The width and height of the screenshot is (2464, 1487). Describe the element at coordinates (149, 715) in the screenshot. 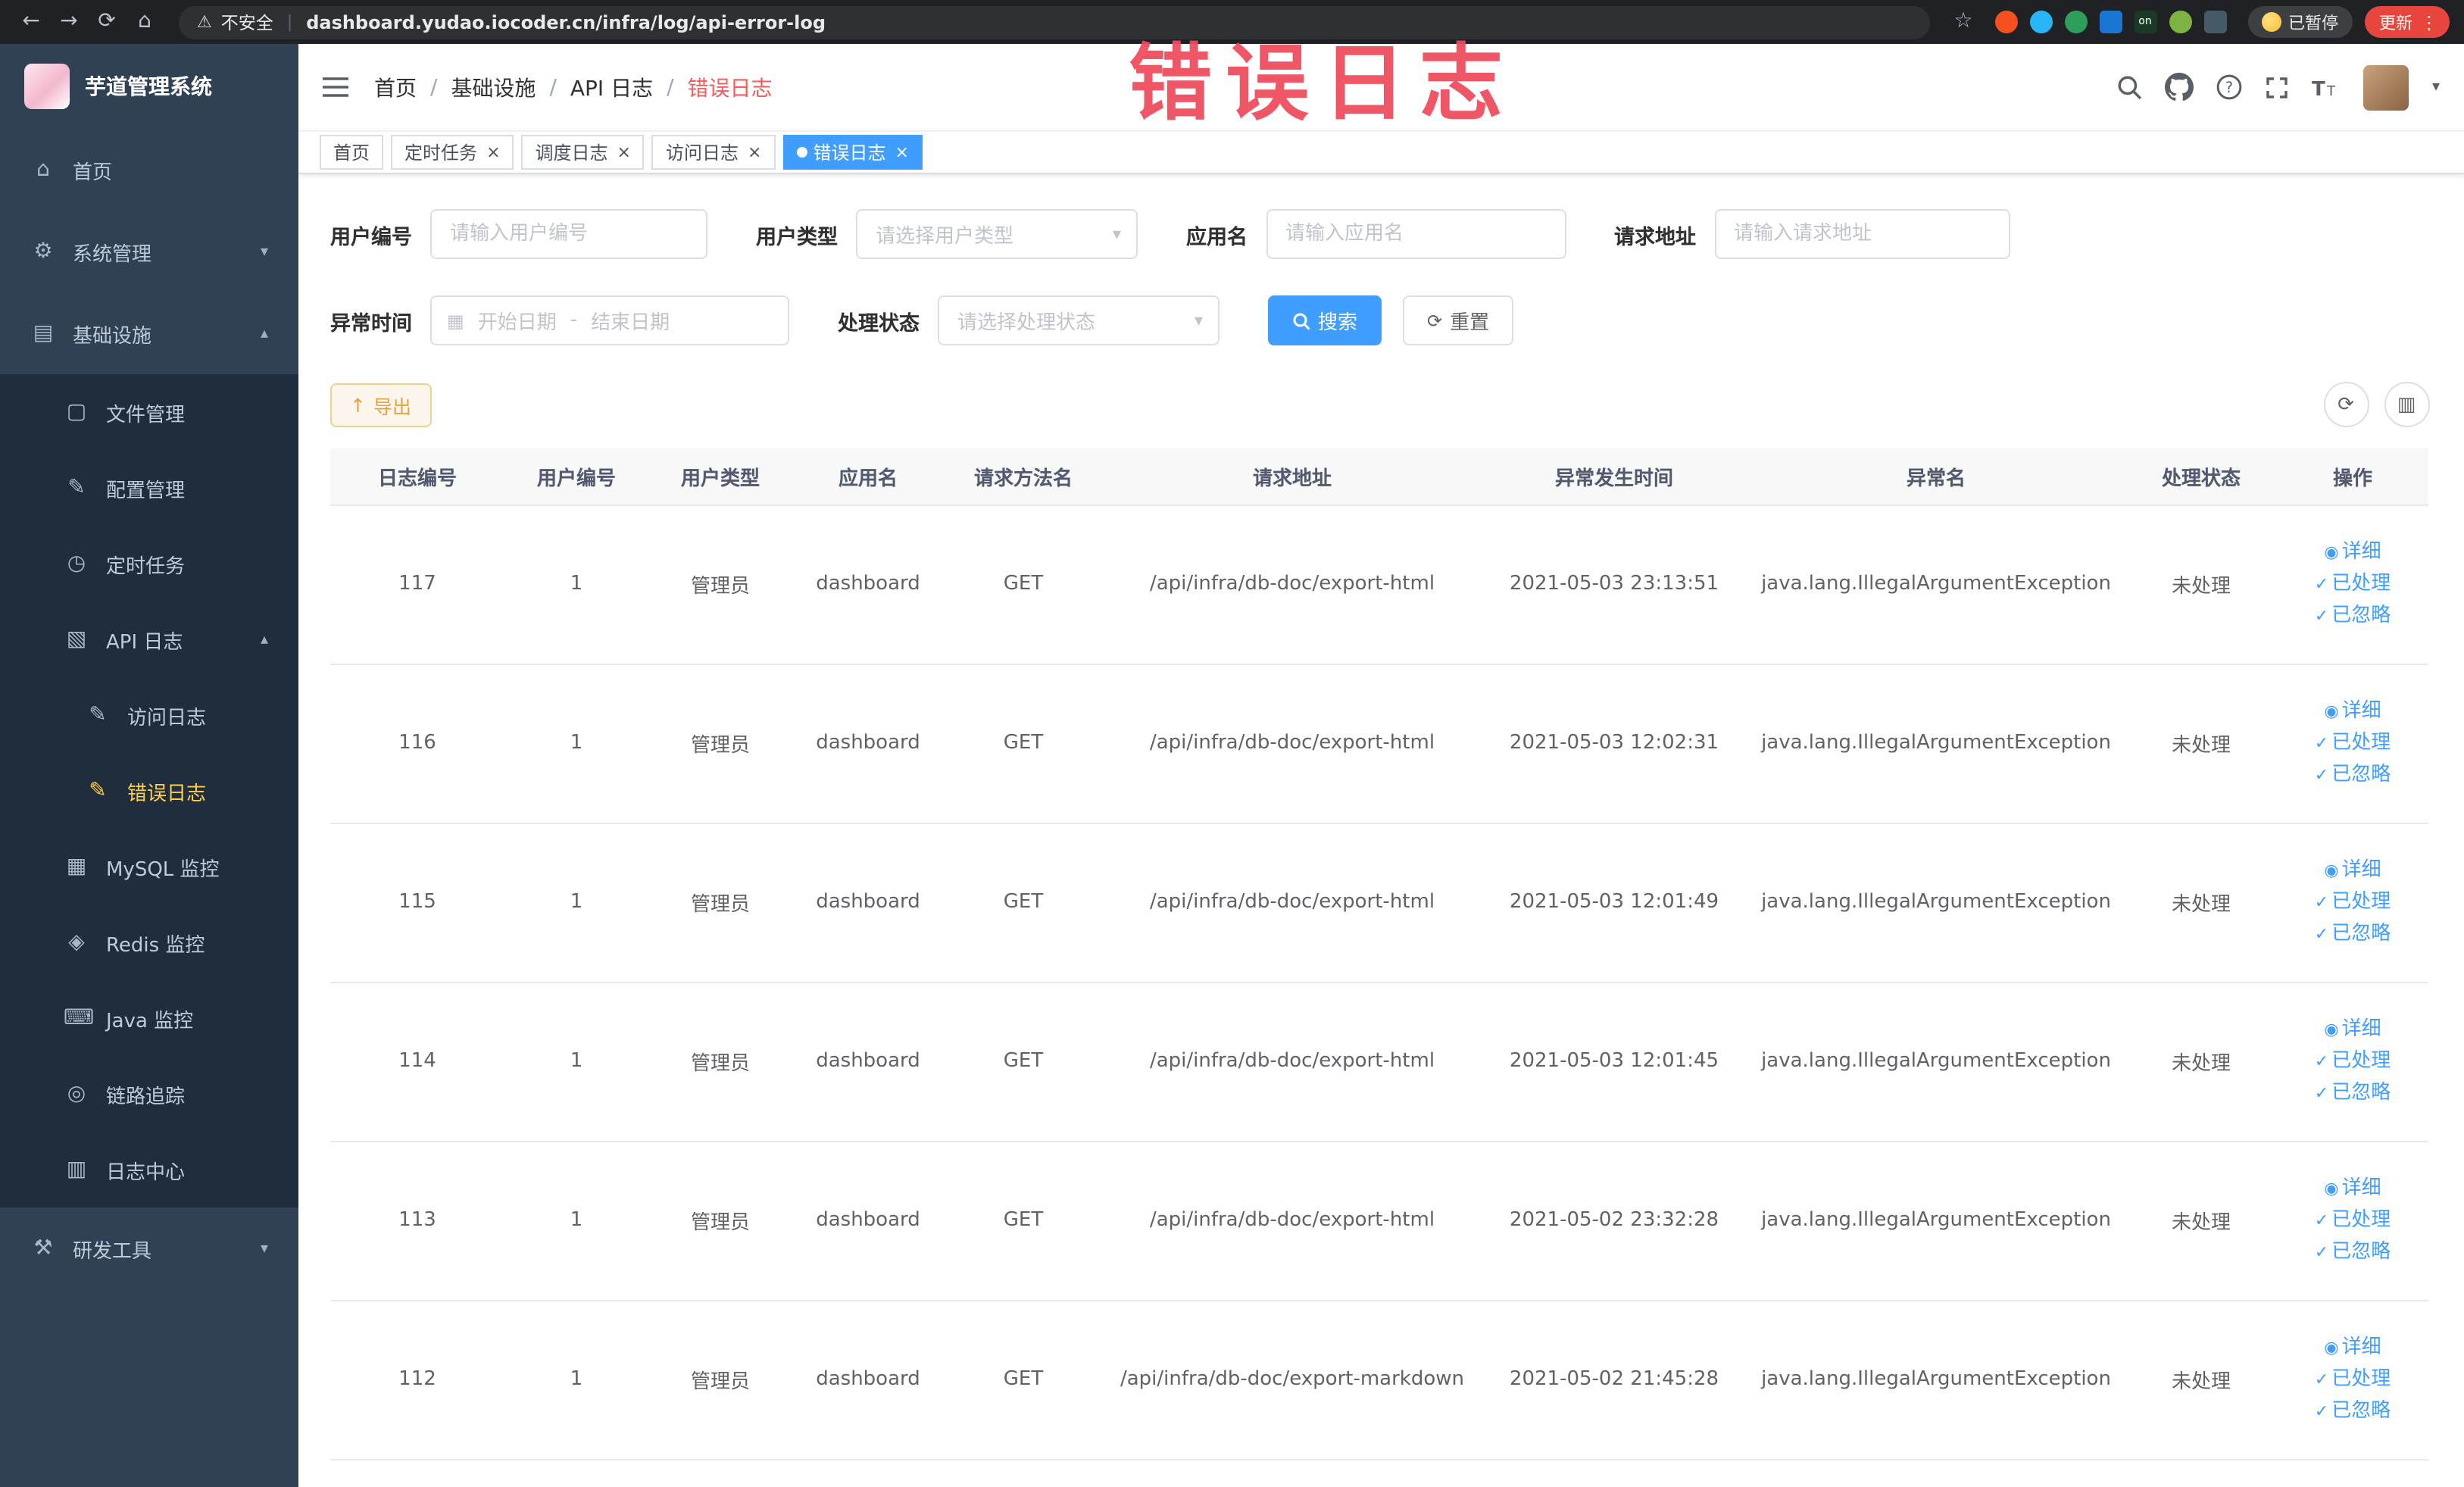

I see `sidebar-item-访问日志: ✎ 访问日志` at that location.